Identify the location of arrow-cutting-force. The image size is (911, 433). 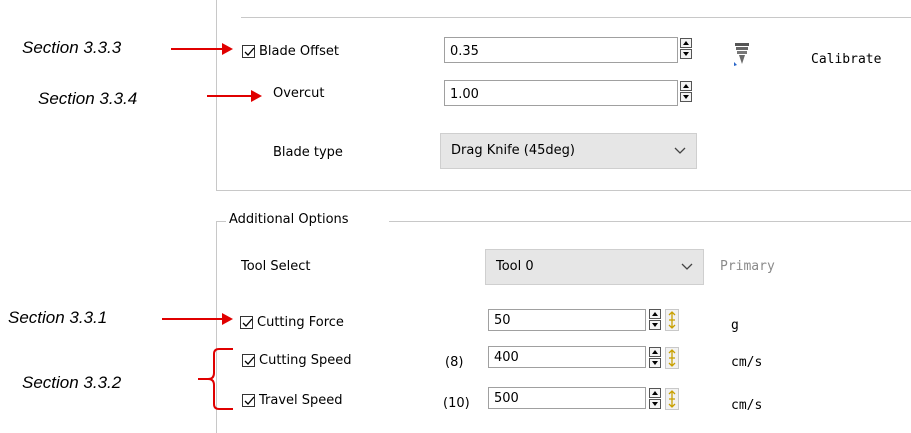
(192, 319).